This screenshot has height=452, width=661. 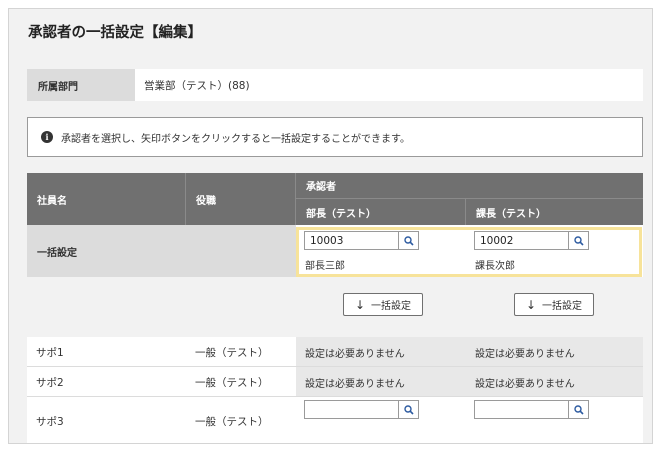 I want to click on row3-approver1-search-button, so click(x=408, y=409).